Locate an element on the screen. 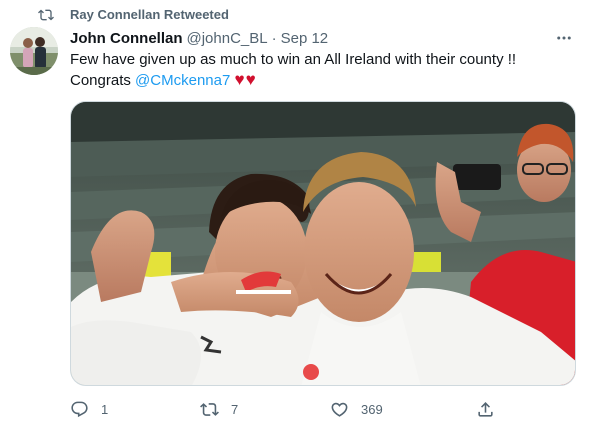  avatar-image is located at coordinates (34, 51).